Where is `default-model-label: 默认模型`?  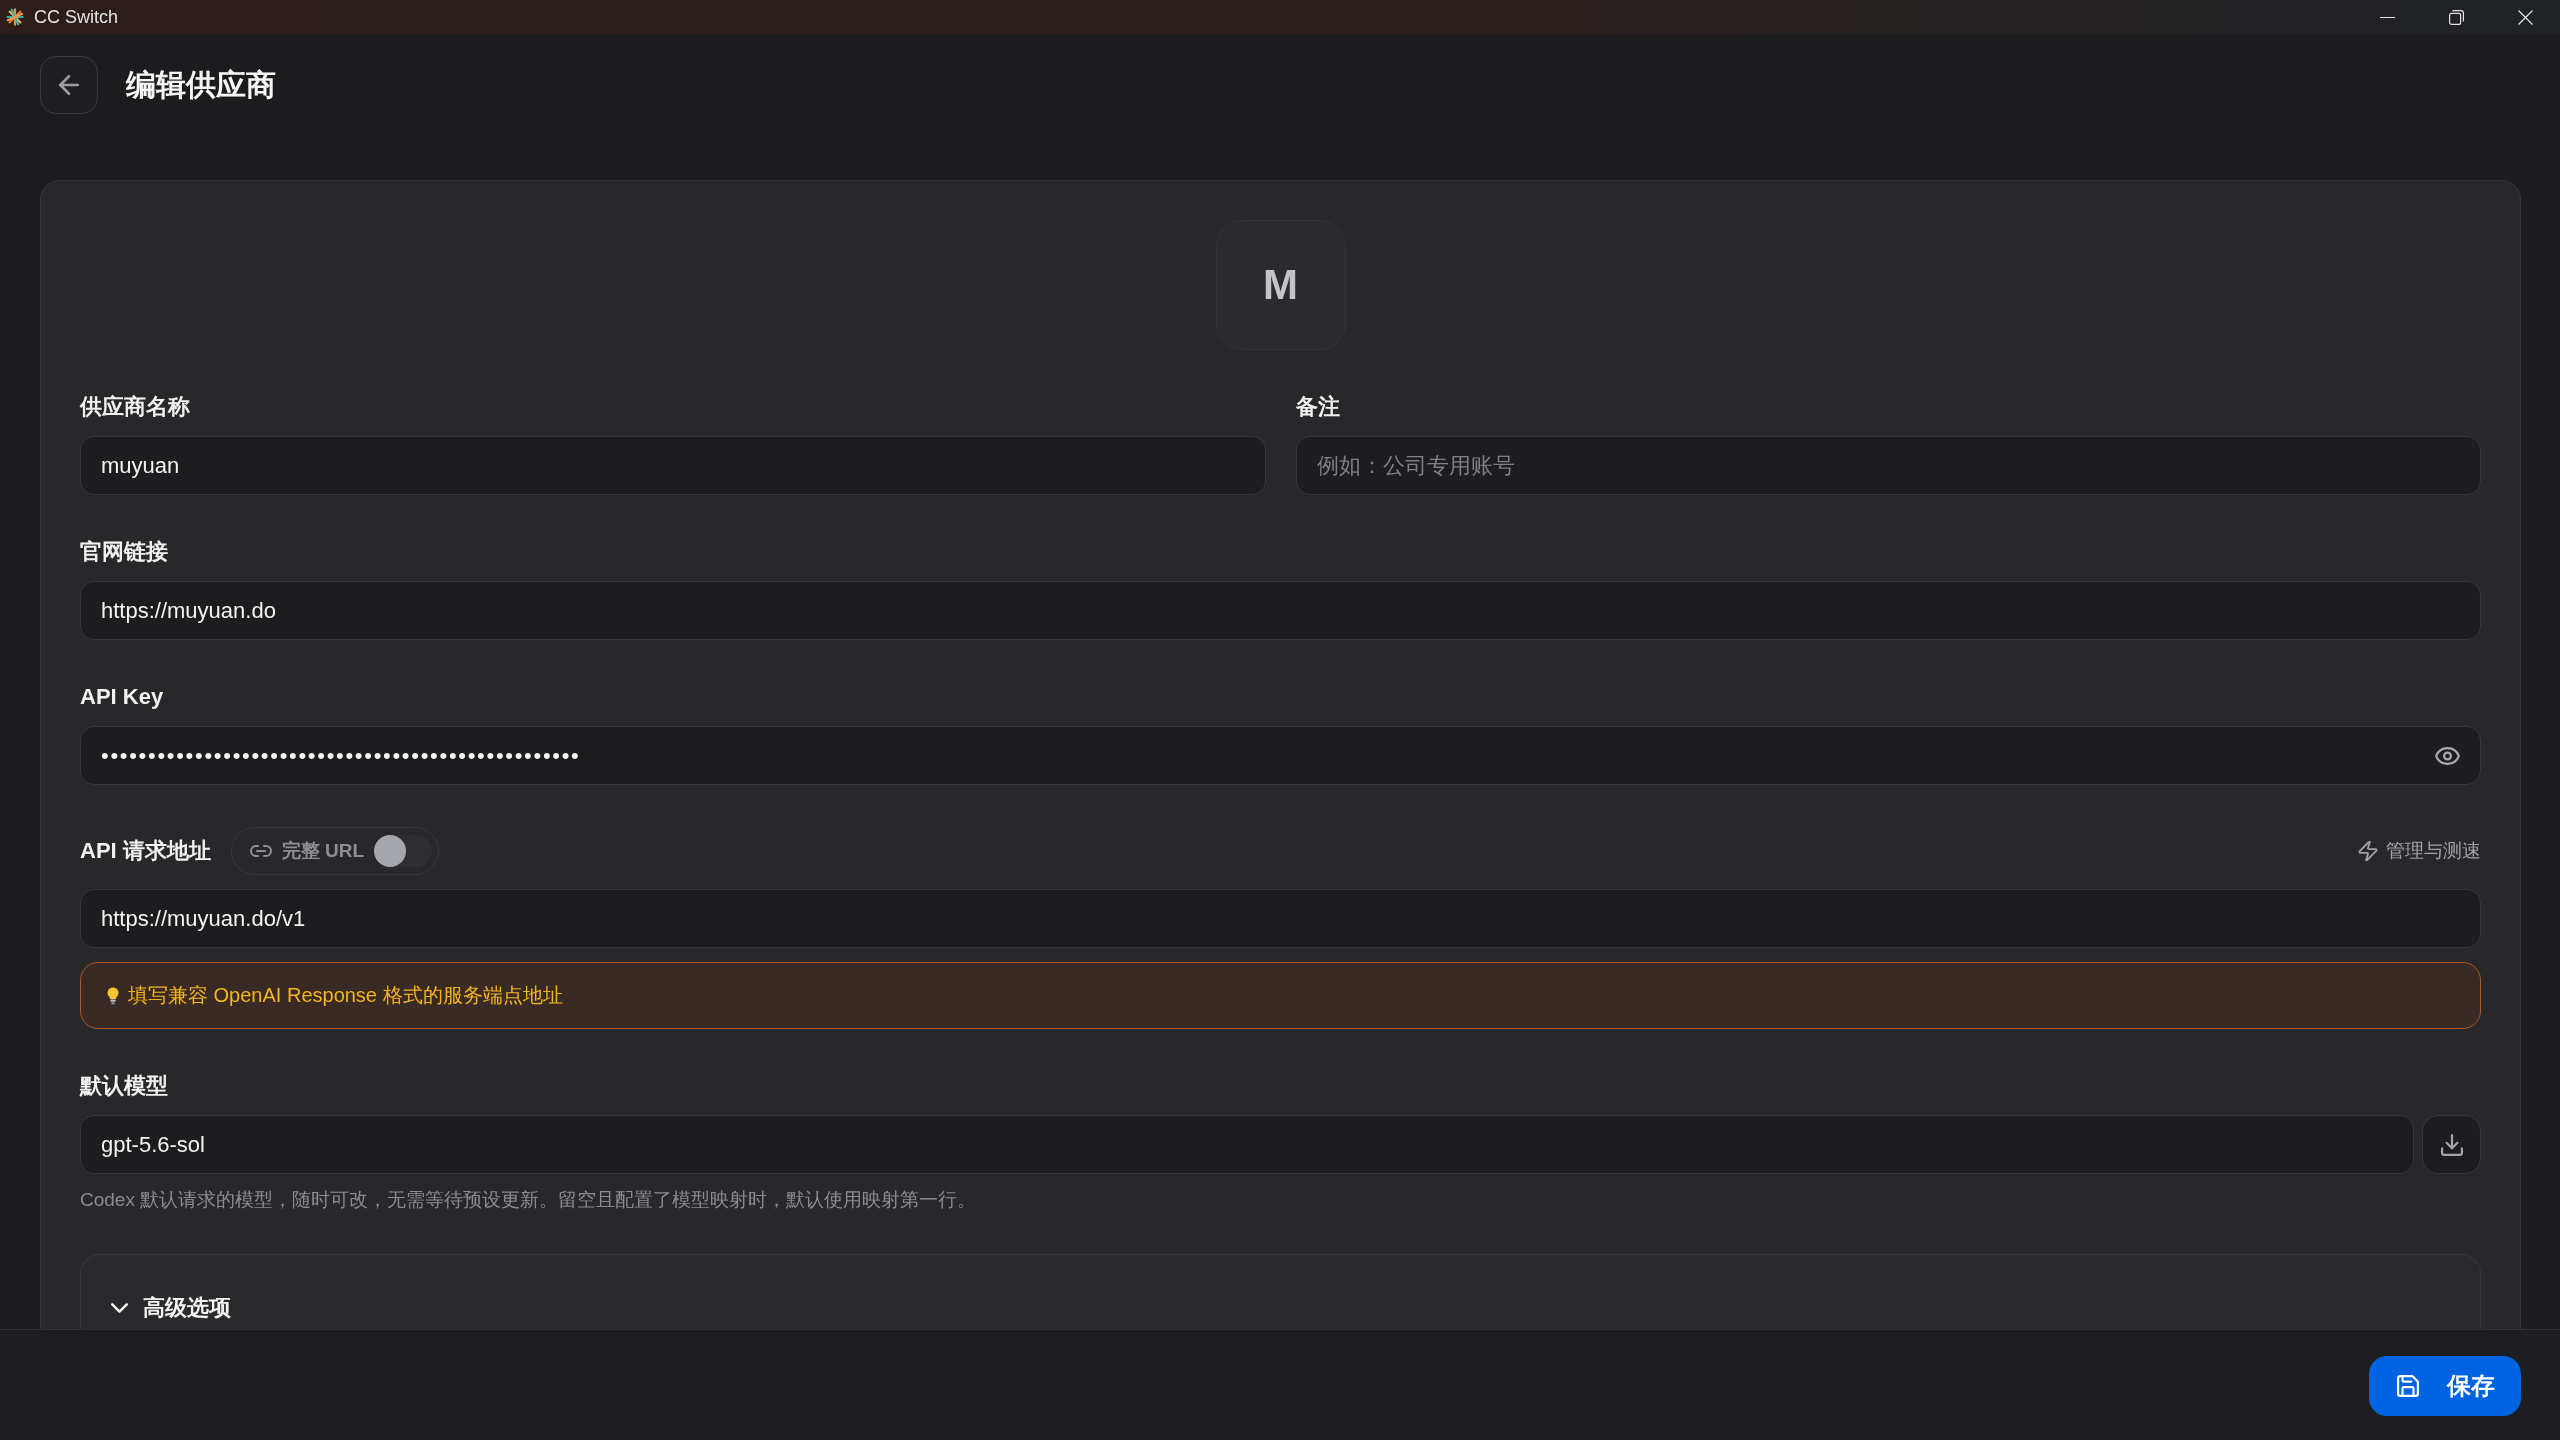
default-model-label: 默认模型 is located at coordinates (124, 1086).